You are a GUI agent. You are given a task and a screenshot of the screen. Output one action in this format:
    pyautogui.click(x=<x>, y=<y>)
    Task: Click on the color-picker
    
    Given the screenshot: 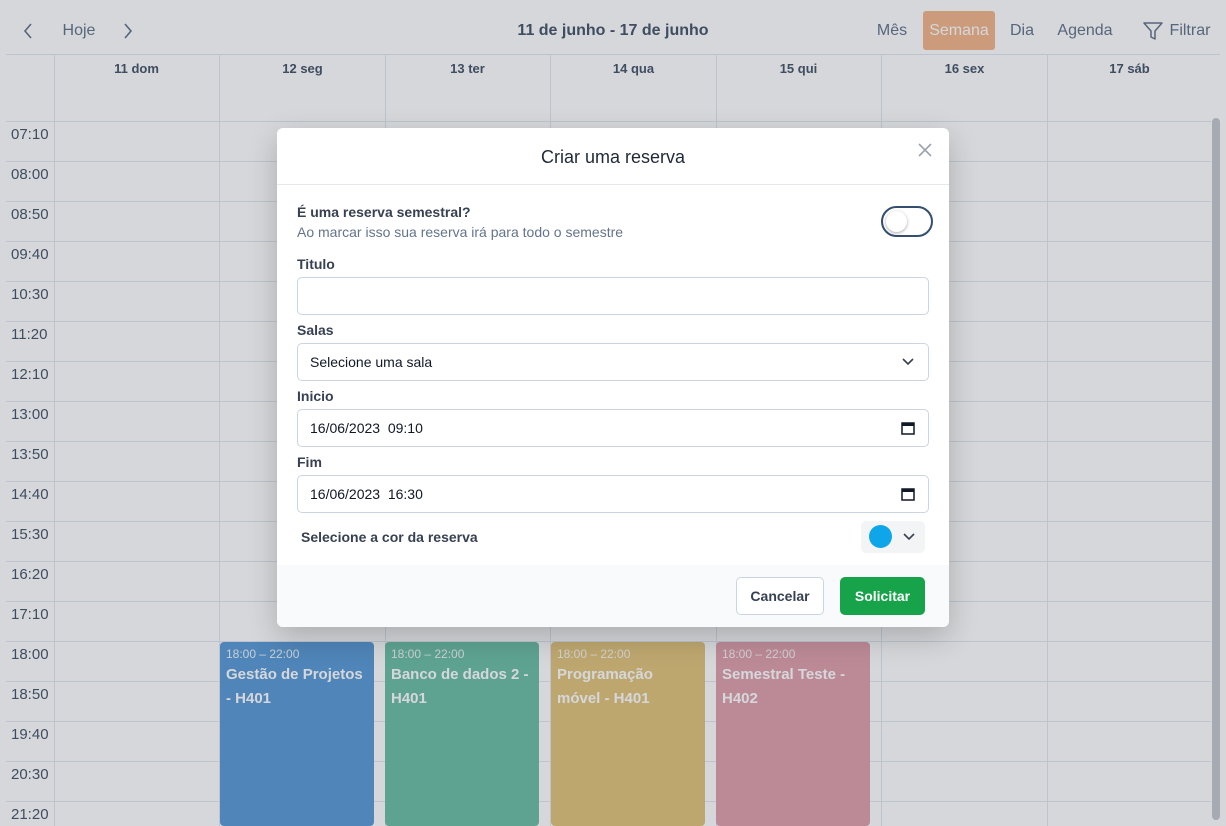 What is the action you would take?
    pyautogui.click(x=893, y=537)
    